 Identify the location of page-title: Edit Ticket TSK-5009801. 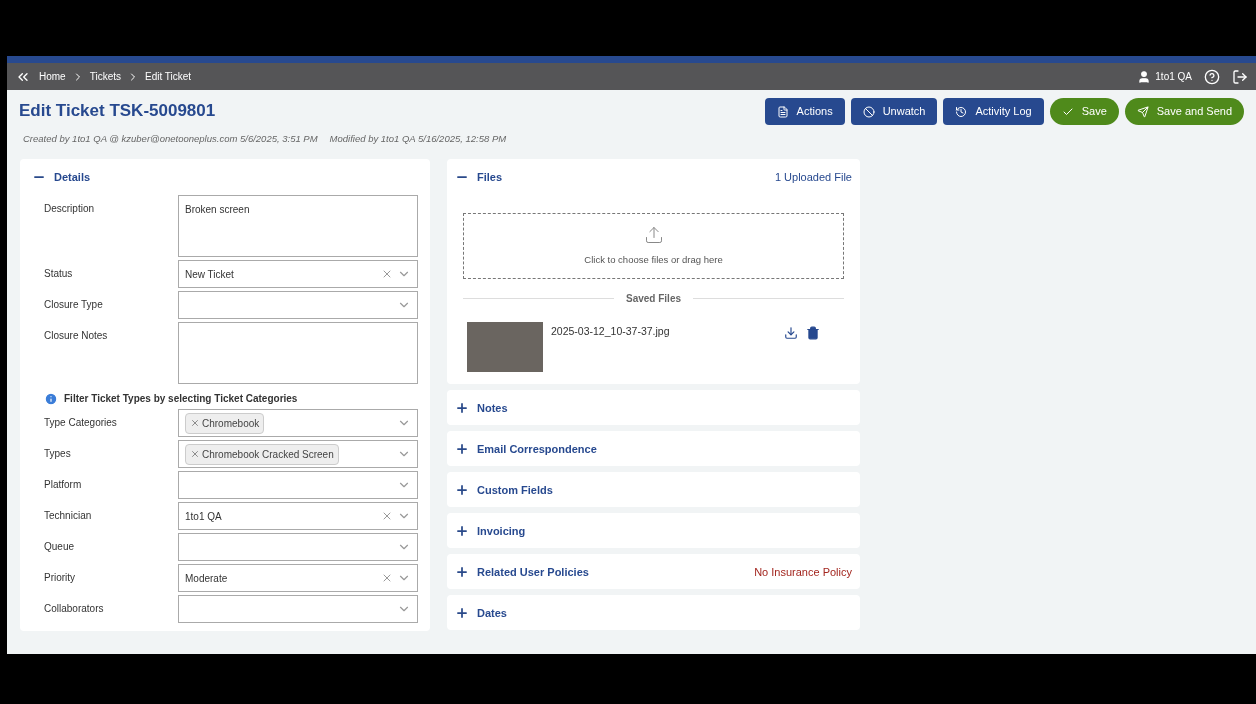
(118, 111).